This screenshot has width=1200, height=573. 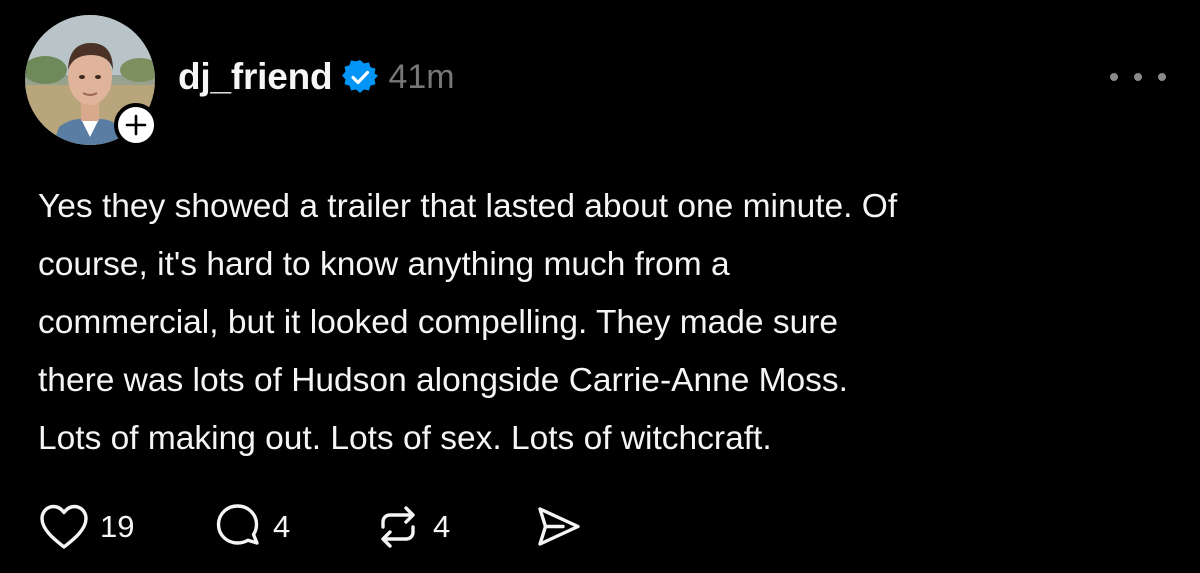 I want to click on repost-icon, so click(x=398, y=527).